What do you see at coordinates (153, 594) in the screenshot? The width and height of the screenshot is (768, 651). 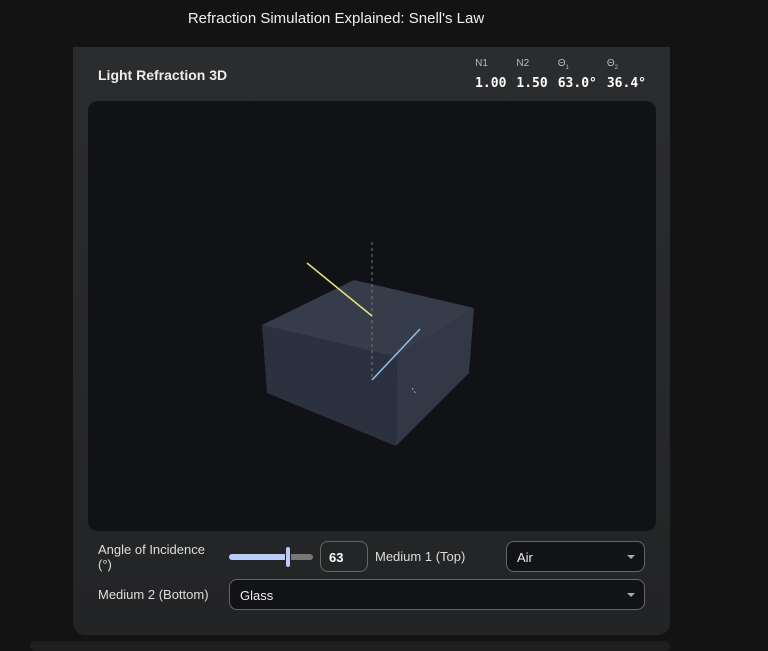 I see `medium2-label: Medium 2 (Bottom)` at bounding box center [153, 594].